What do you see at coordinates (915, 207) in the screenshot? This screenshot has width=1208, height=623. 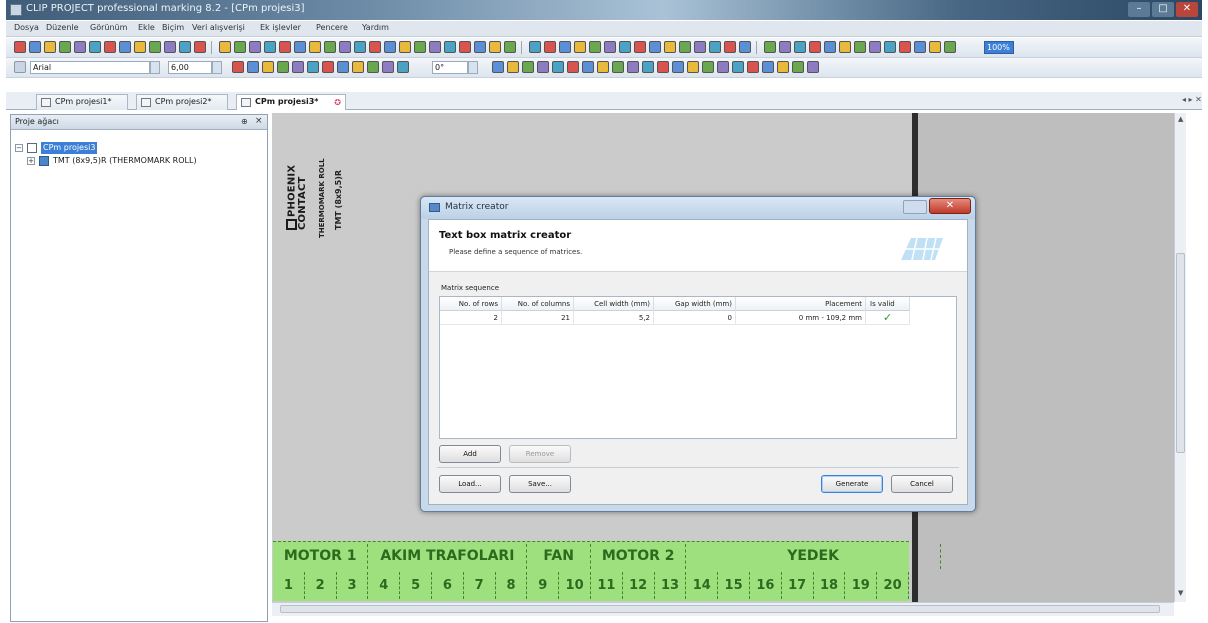 I see `dialog-help-button` at bounding box center [915, 207].